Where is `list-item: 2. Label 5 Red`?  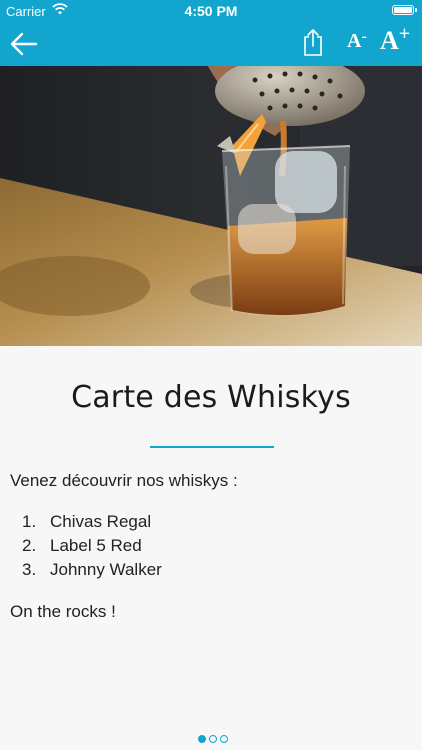
list-item: 2. Label 5 Red is located at coordinates (92, 548).